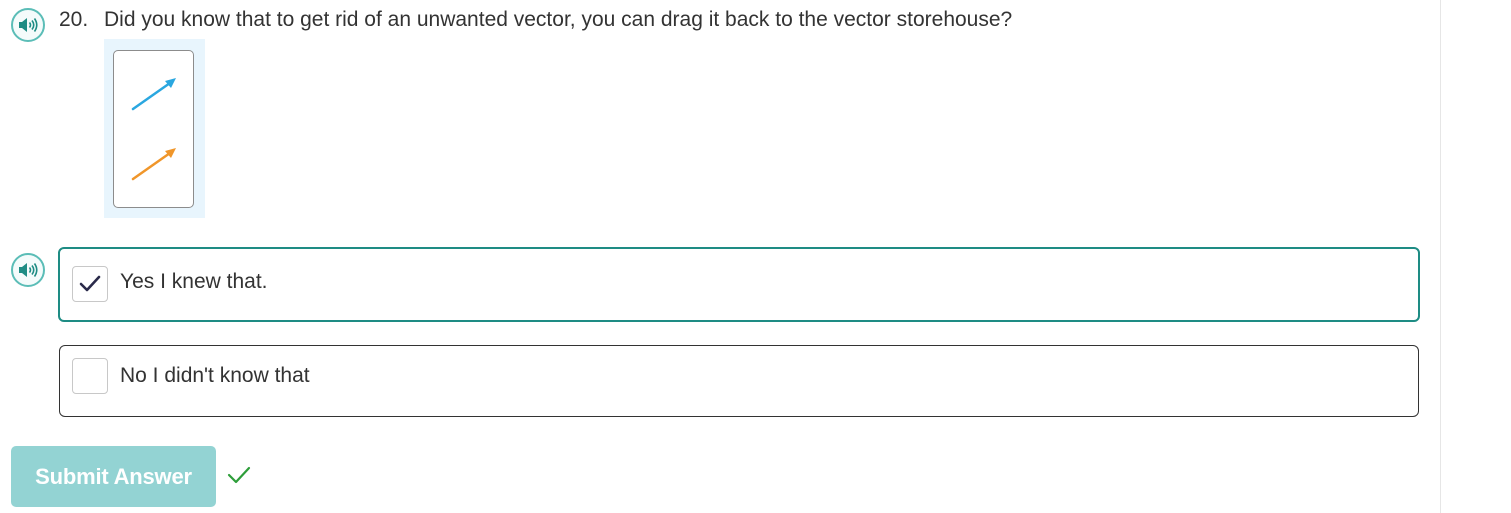 The image size is (1511, 513). What do you see at coordinates (74, 19) in the screenshot?
I see `question-number: 20.` at bounding box center [74, 19].